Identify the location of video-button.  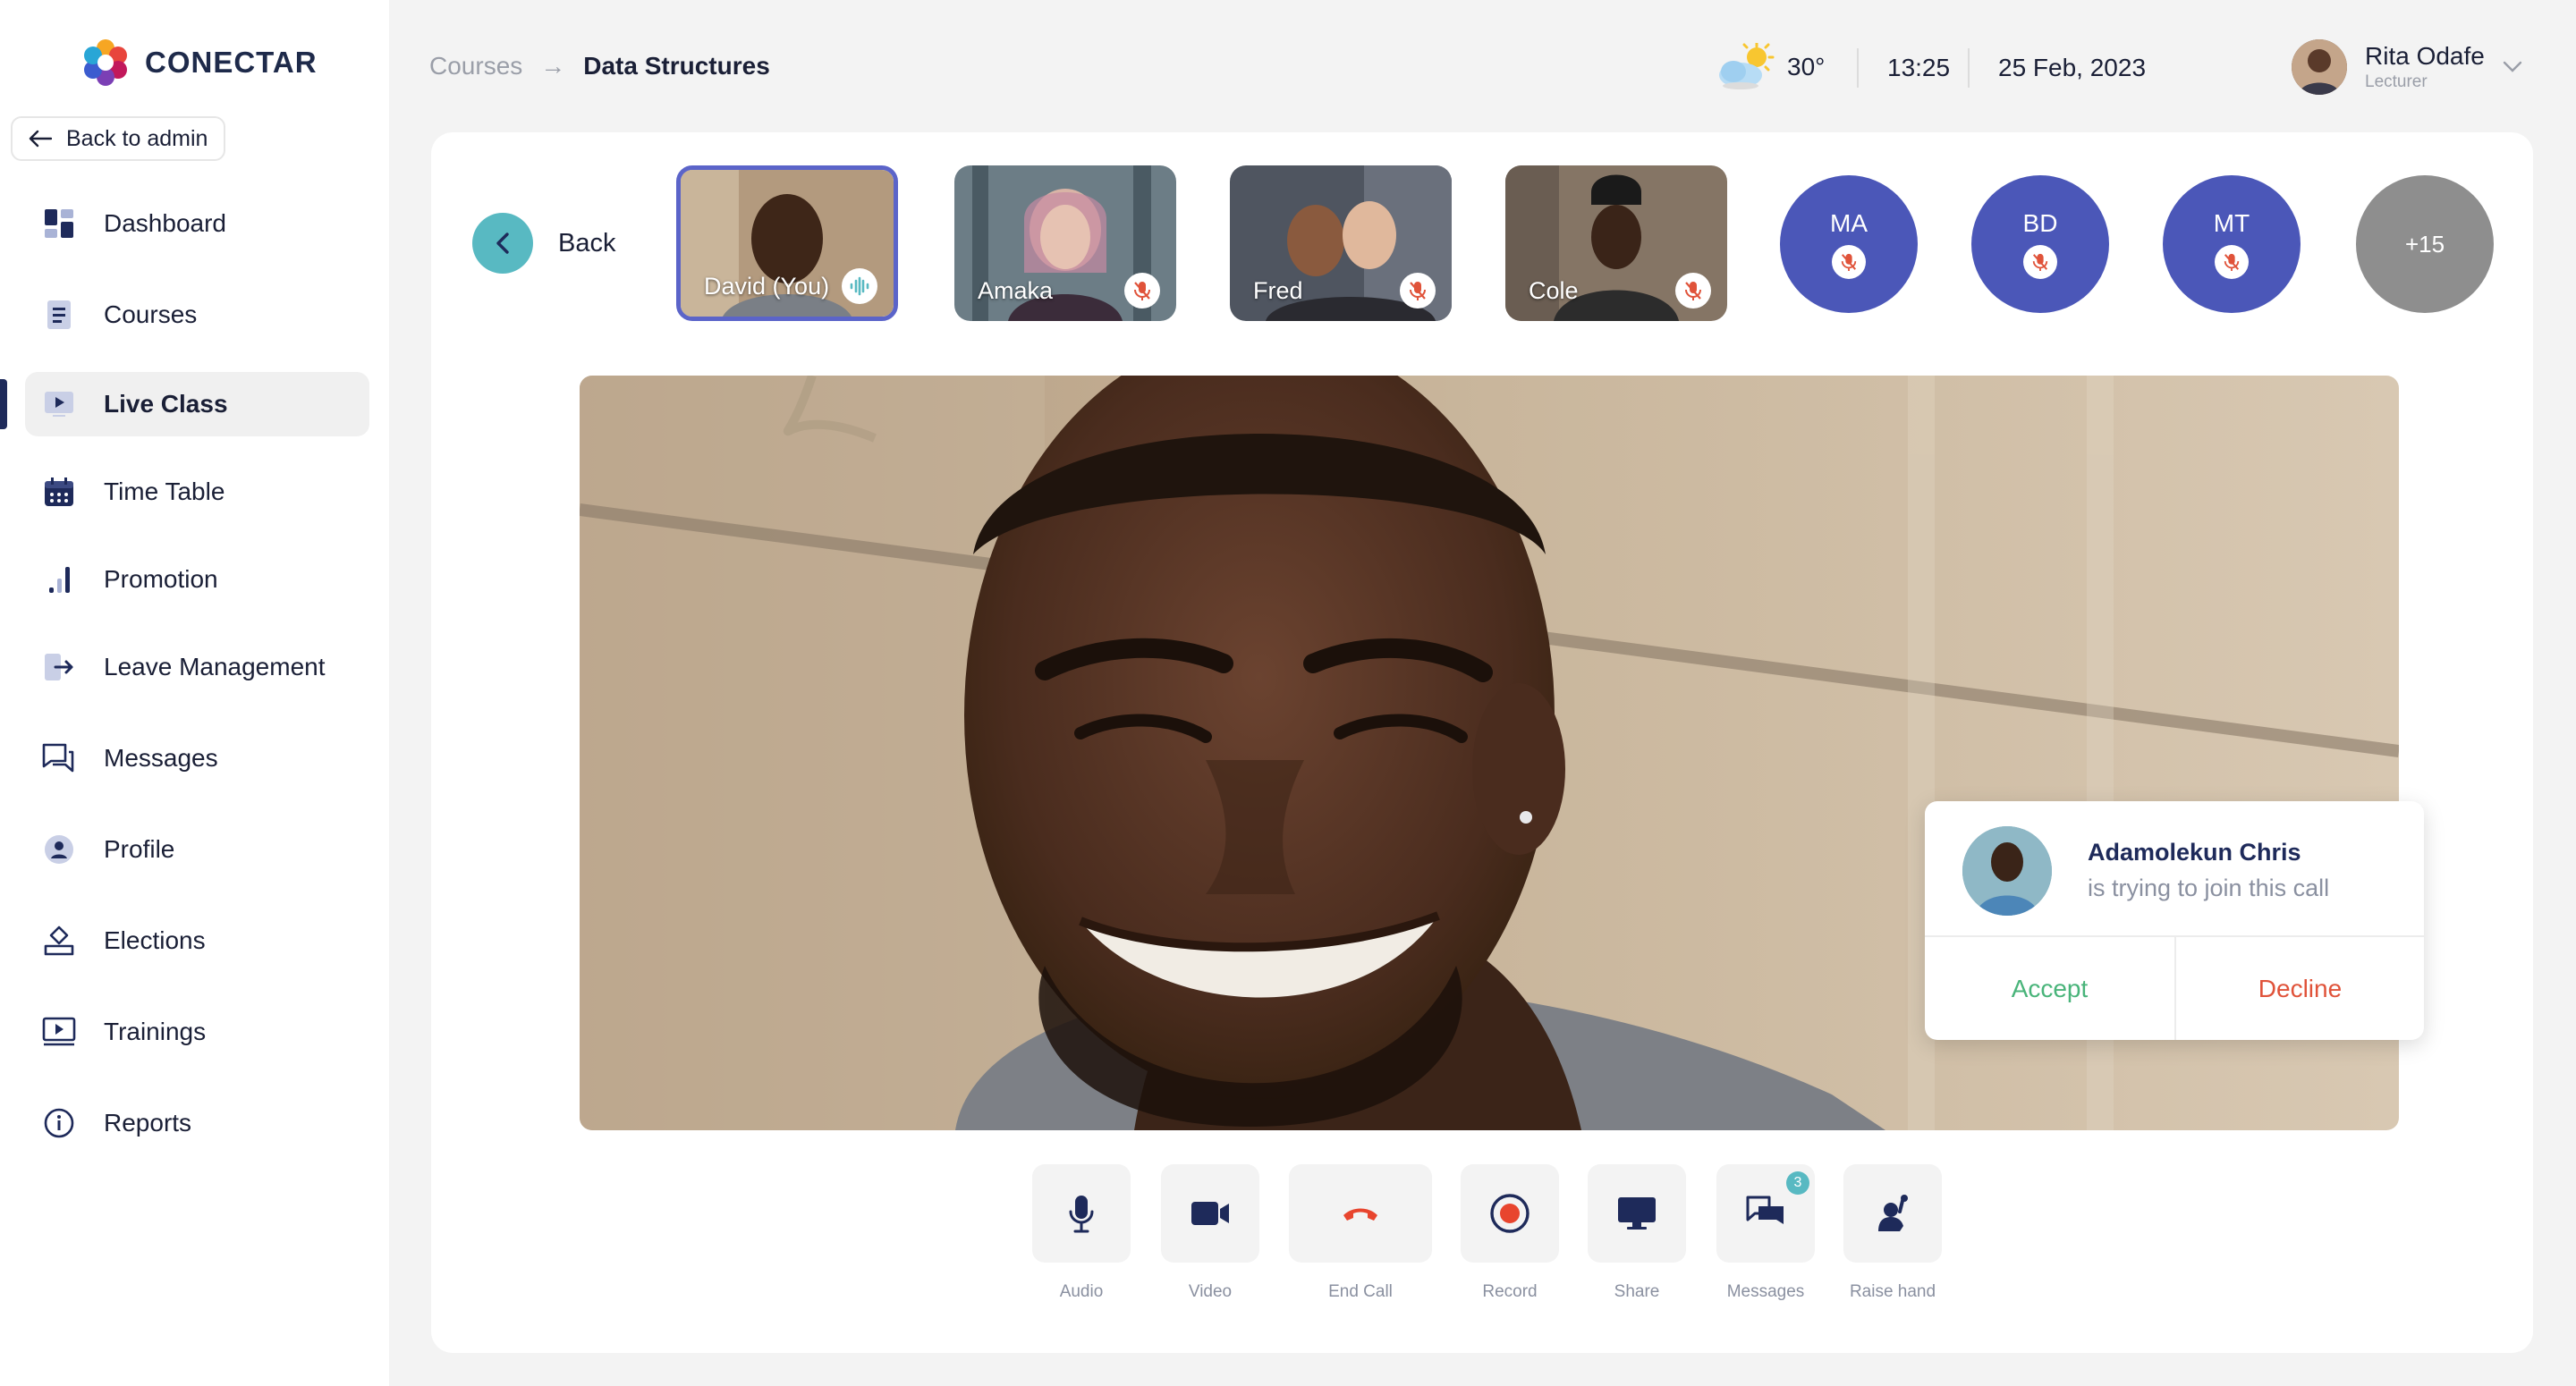
(1210, 1213).